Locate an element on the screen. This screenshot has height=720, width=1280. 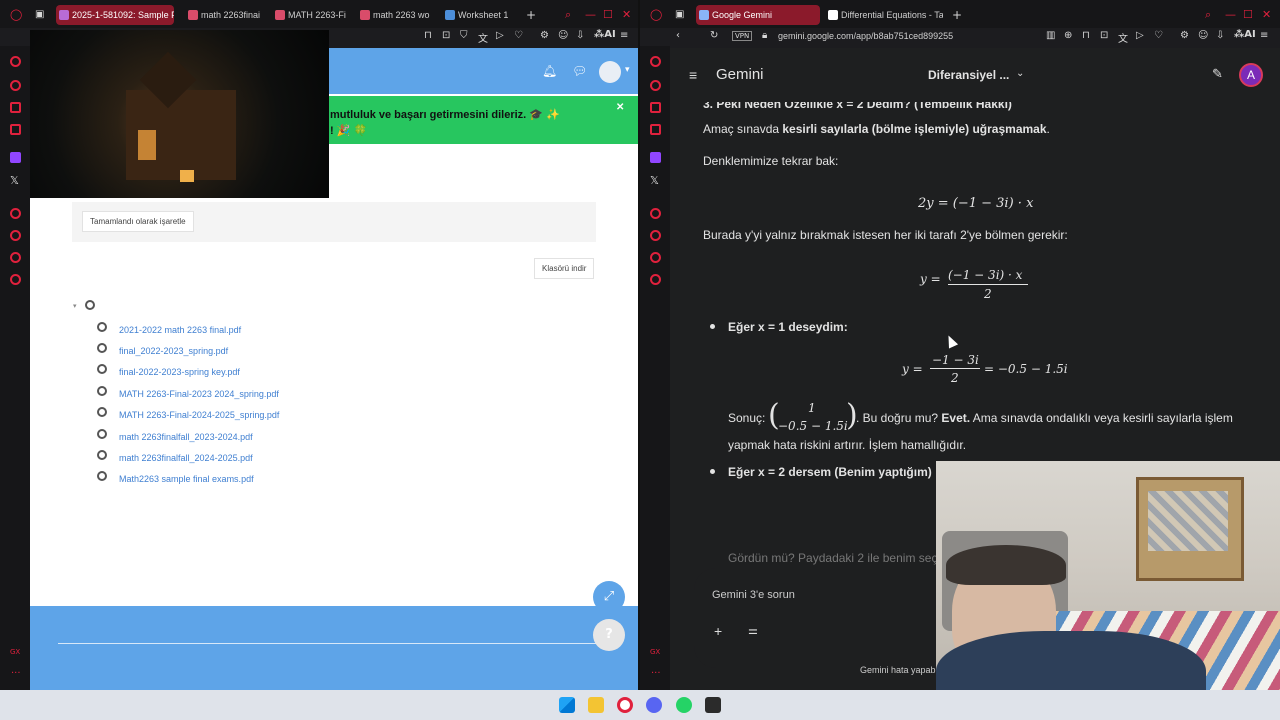
mark-done-button: Tamamlandı olarak işaretle is located at coordinates (138, 221).